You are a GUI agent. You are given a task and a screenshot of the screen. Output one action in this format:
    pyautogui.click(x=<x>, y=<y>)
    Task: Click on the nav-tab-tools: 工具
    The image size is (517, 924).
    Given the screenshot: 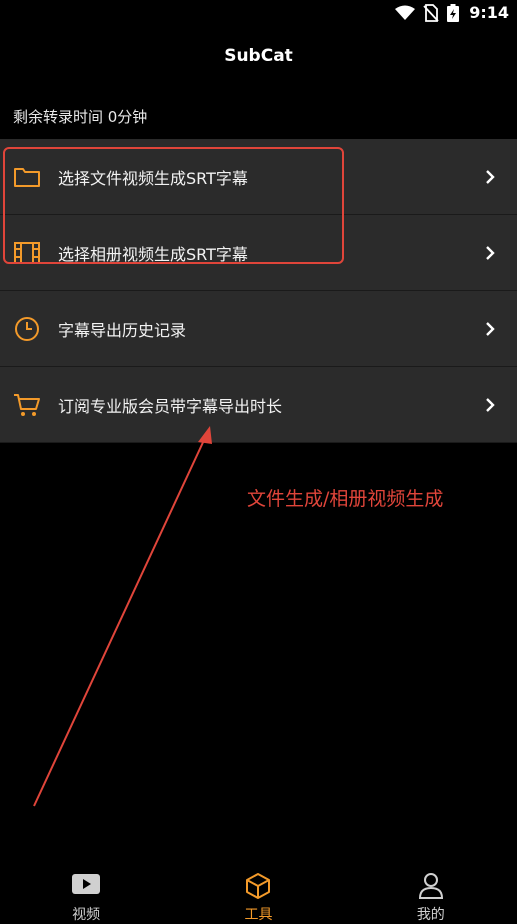 What is the action you would take?
    pyautogui.click(x=258, y=891)
    